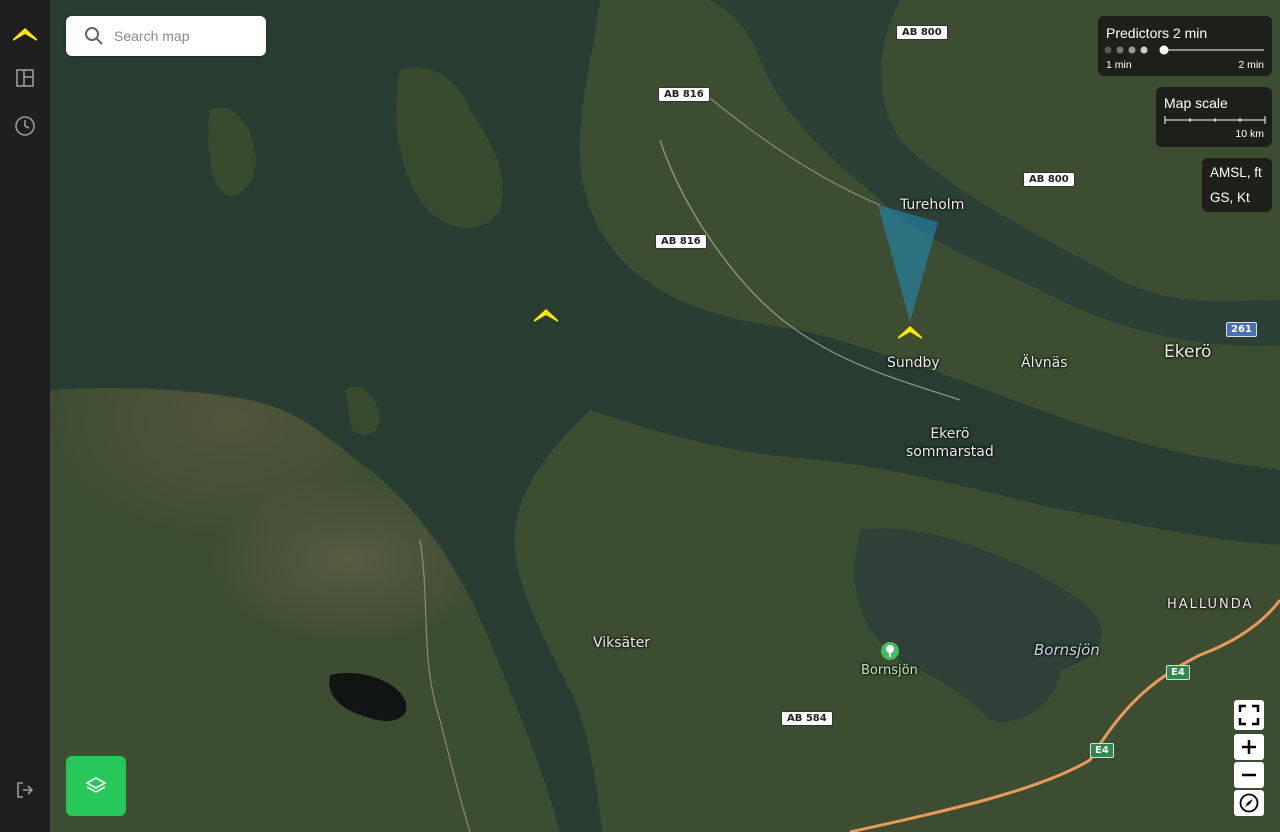 The width and height of the screenshot is (1280, 832). I want to click on road-shield-ab800-top: AB 800, so click(922, 32).